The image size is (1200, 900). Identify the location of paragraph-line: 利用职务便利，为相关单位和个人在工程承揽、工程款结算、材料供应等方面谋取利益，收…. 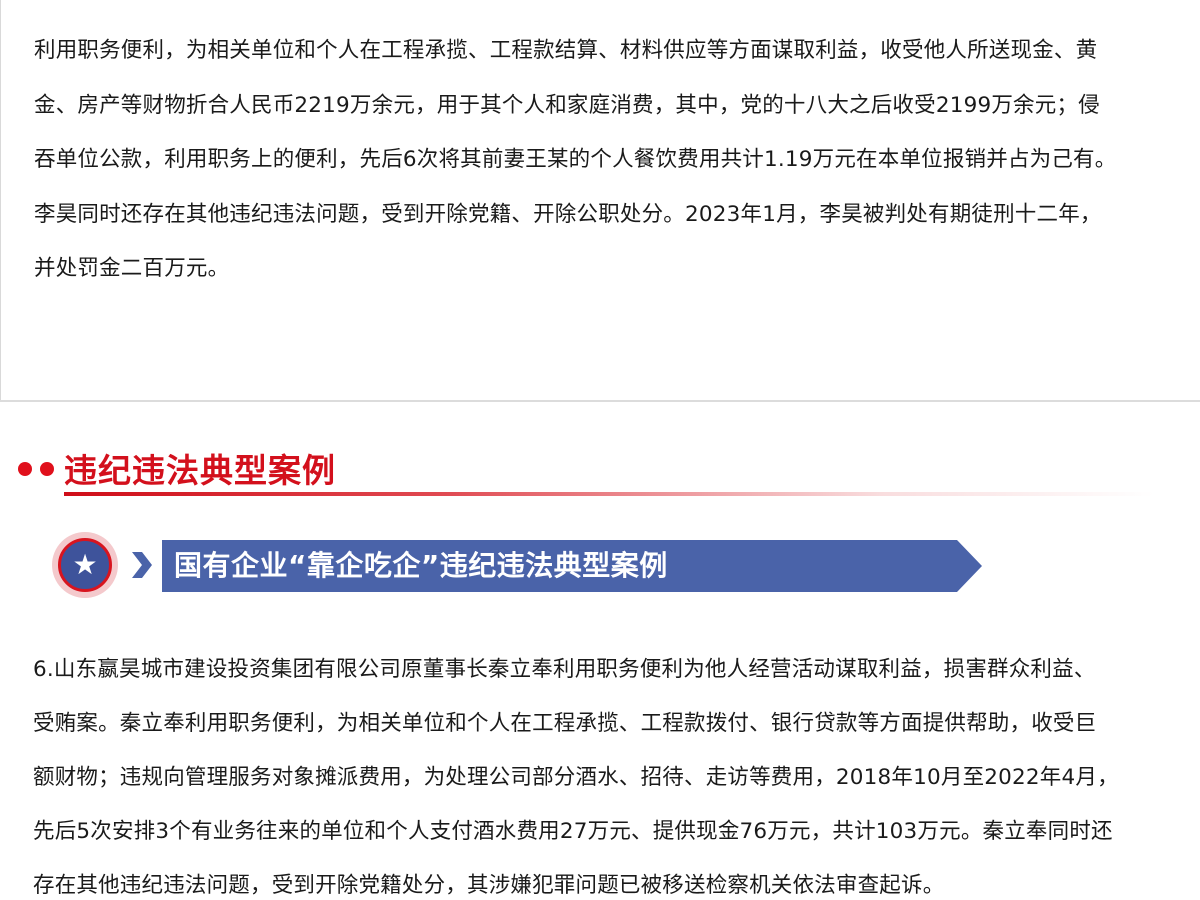
(566, 50).